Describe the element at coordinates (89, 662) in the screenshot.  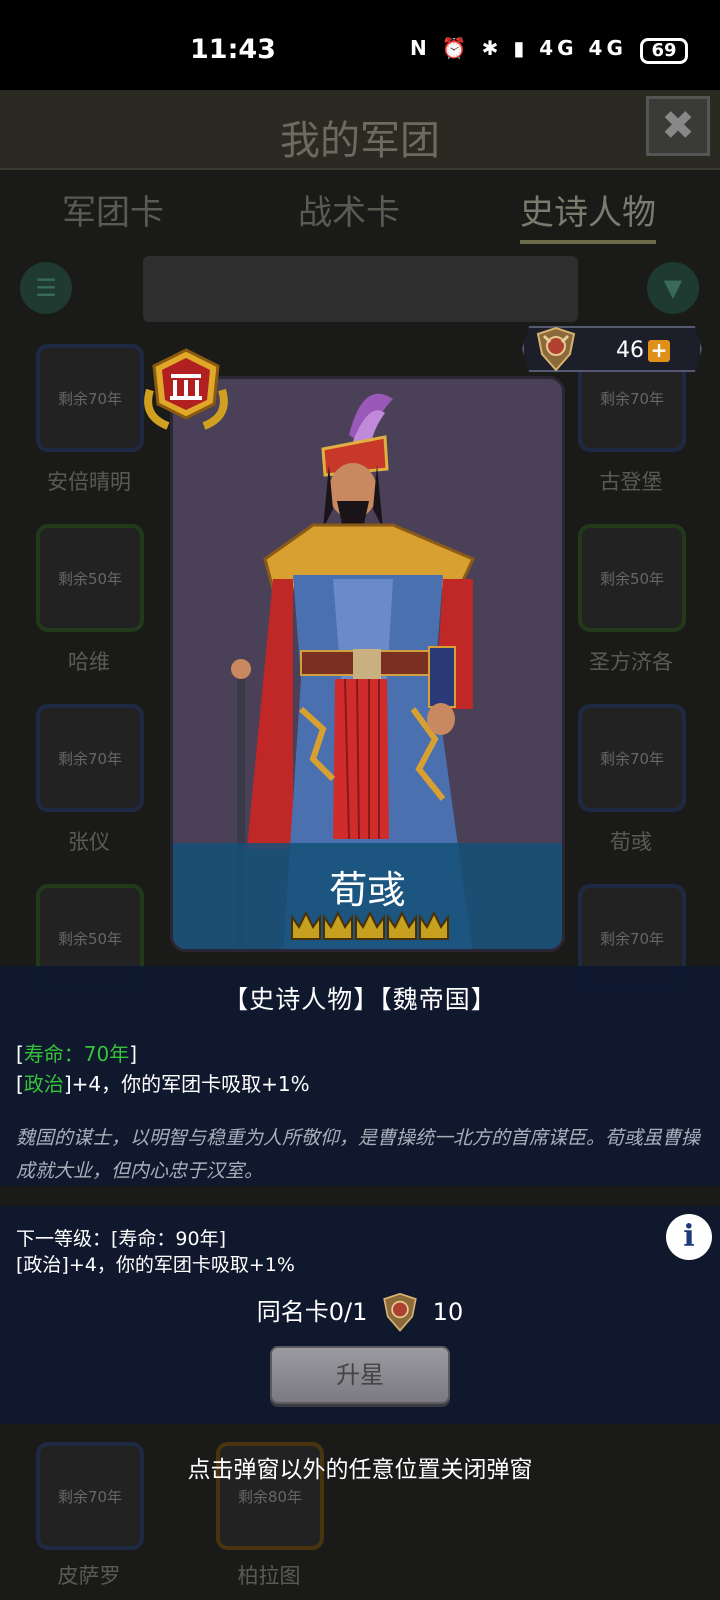
I see `bg-card-name: 哈维` at that location.